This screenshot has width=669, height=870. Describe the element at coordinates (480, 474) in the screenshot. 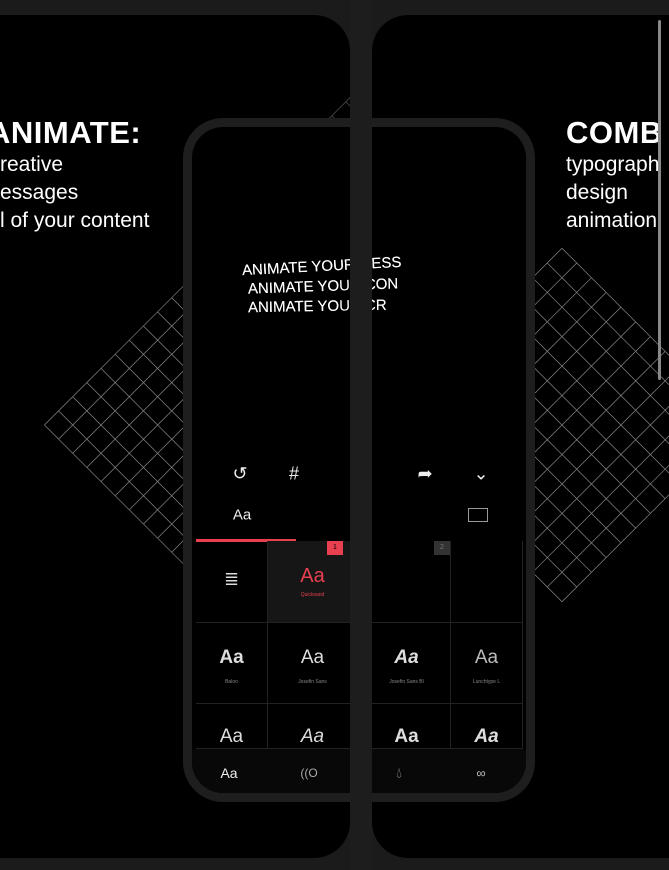

I see `chevron-down-icon: ⌄` at that location.